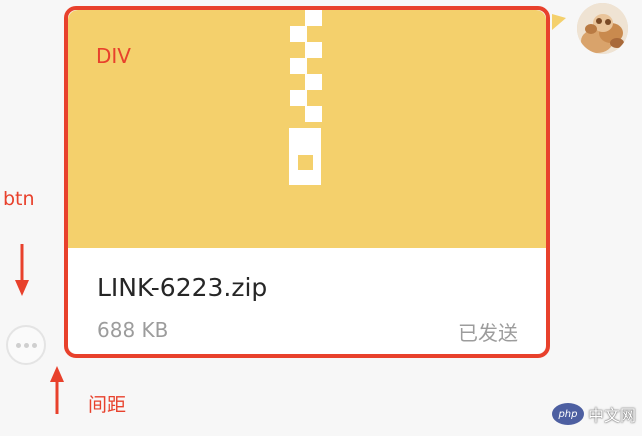  What do you see at coordinates (19, 199) in the screenshot?
I see `annotation-btn-label: btn` at bounding box center [19, 199].